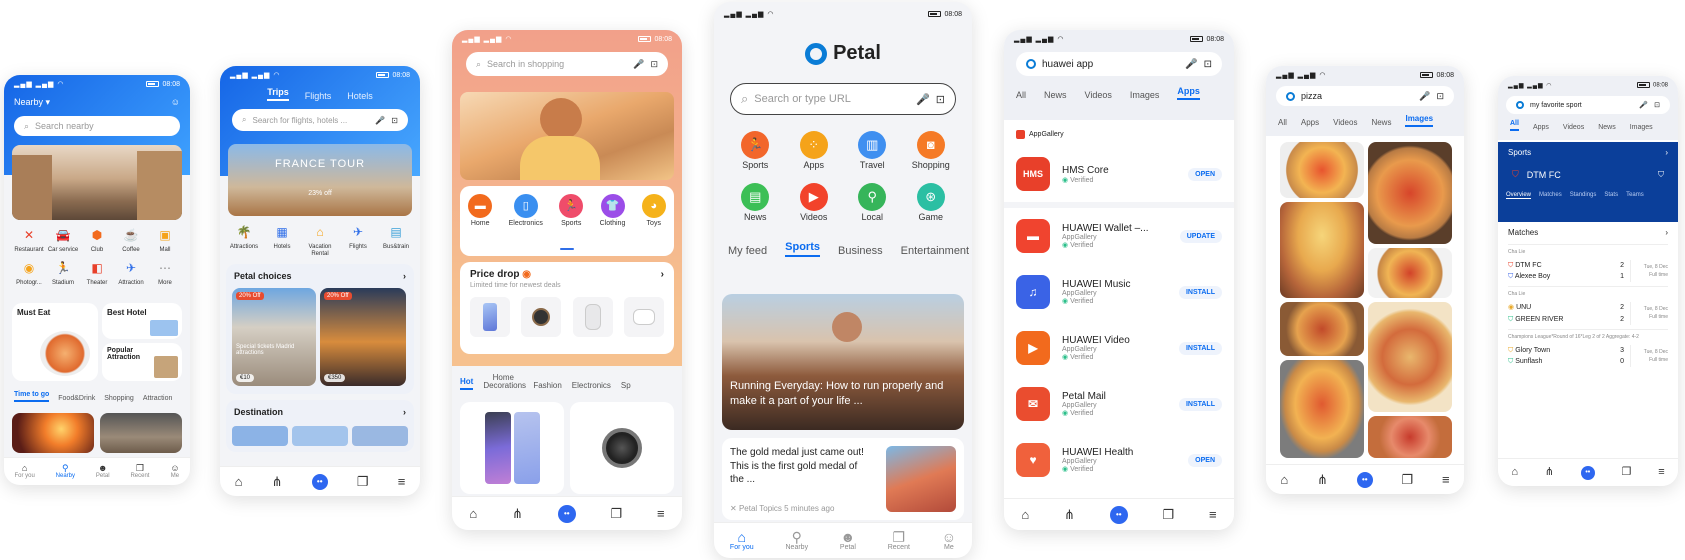  What do you see at coordinates (175, 102) in the screenshot?
I see `profile-icon: ☺` at bounding box center [175, 102].